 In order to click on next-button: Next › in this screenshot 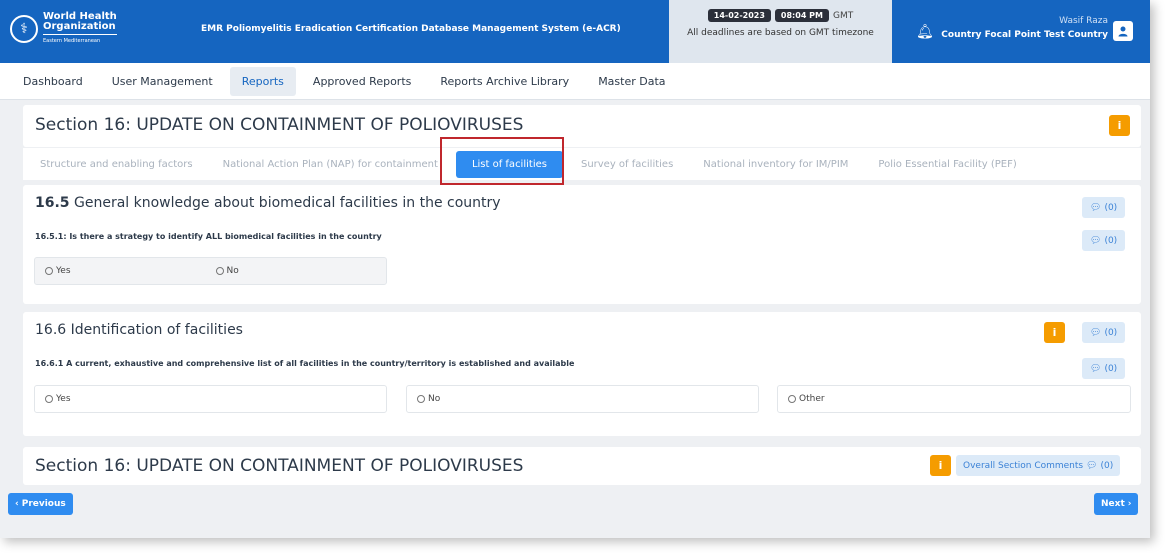, I will do `click(1116, 504)`.